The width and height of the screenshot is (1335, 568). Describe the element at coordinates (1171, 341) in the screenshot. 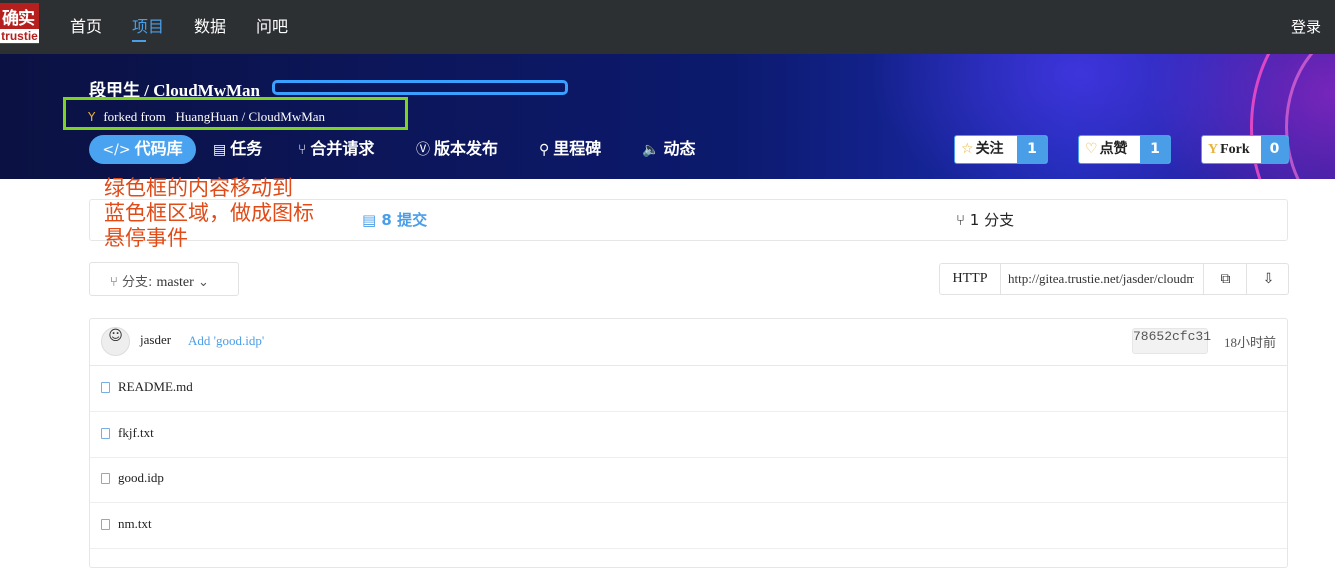

I see `commit-sha: 78652cfc31` at that location.